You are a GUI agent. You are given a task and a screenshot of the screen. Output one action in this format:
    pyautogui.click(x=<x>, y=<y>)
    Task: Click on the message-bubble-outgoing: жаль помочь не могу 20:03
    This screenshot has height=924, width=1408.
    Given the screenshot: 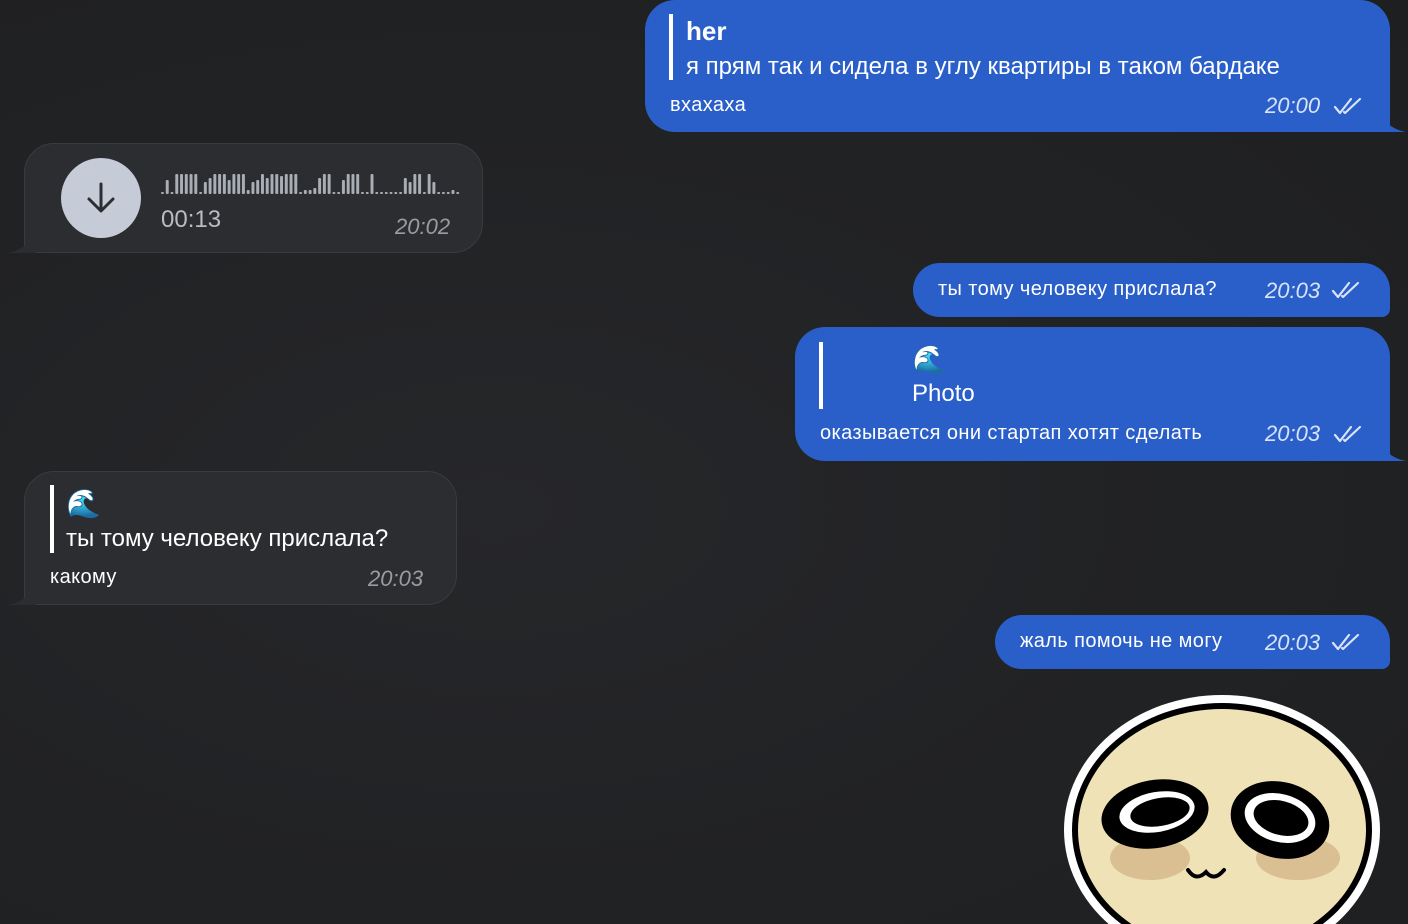 What is the action you would take?
    pyautogui.click(x=1192, y=642)
    